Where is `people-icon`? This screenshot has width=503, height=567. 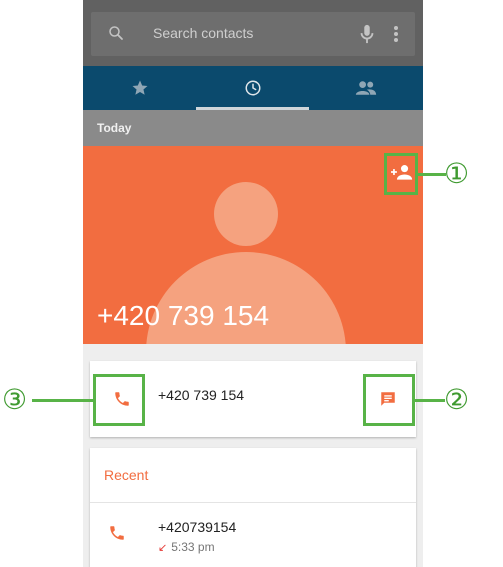
people-icon is located at coordinates (365, 88).